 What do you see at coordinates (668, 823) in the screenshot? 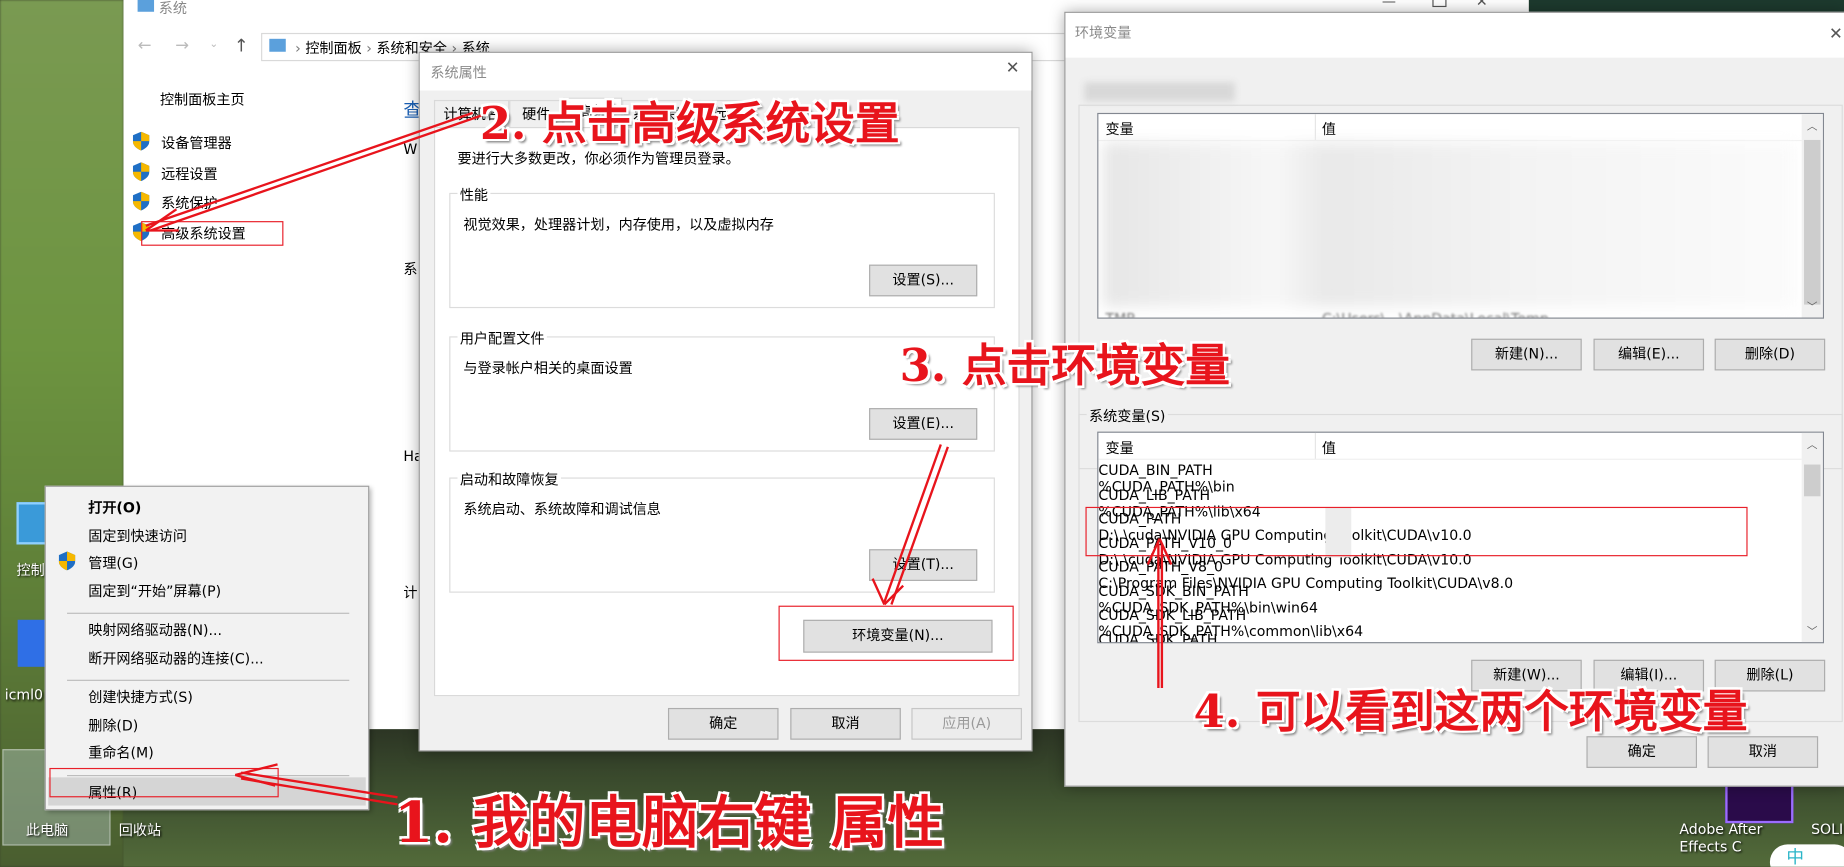
I see `annotation-step-1: 1. 我的电脑右键 属性` at bounding box center [668, 823].